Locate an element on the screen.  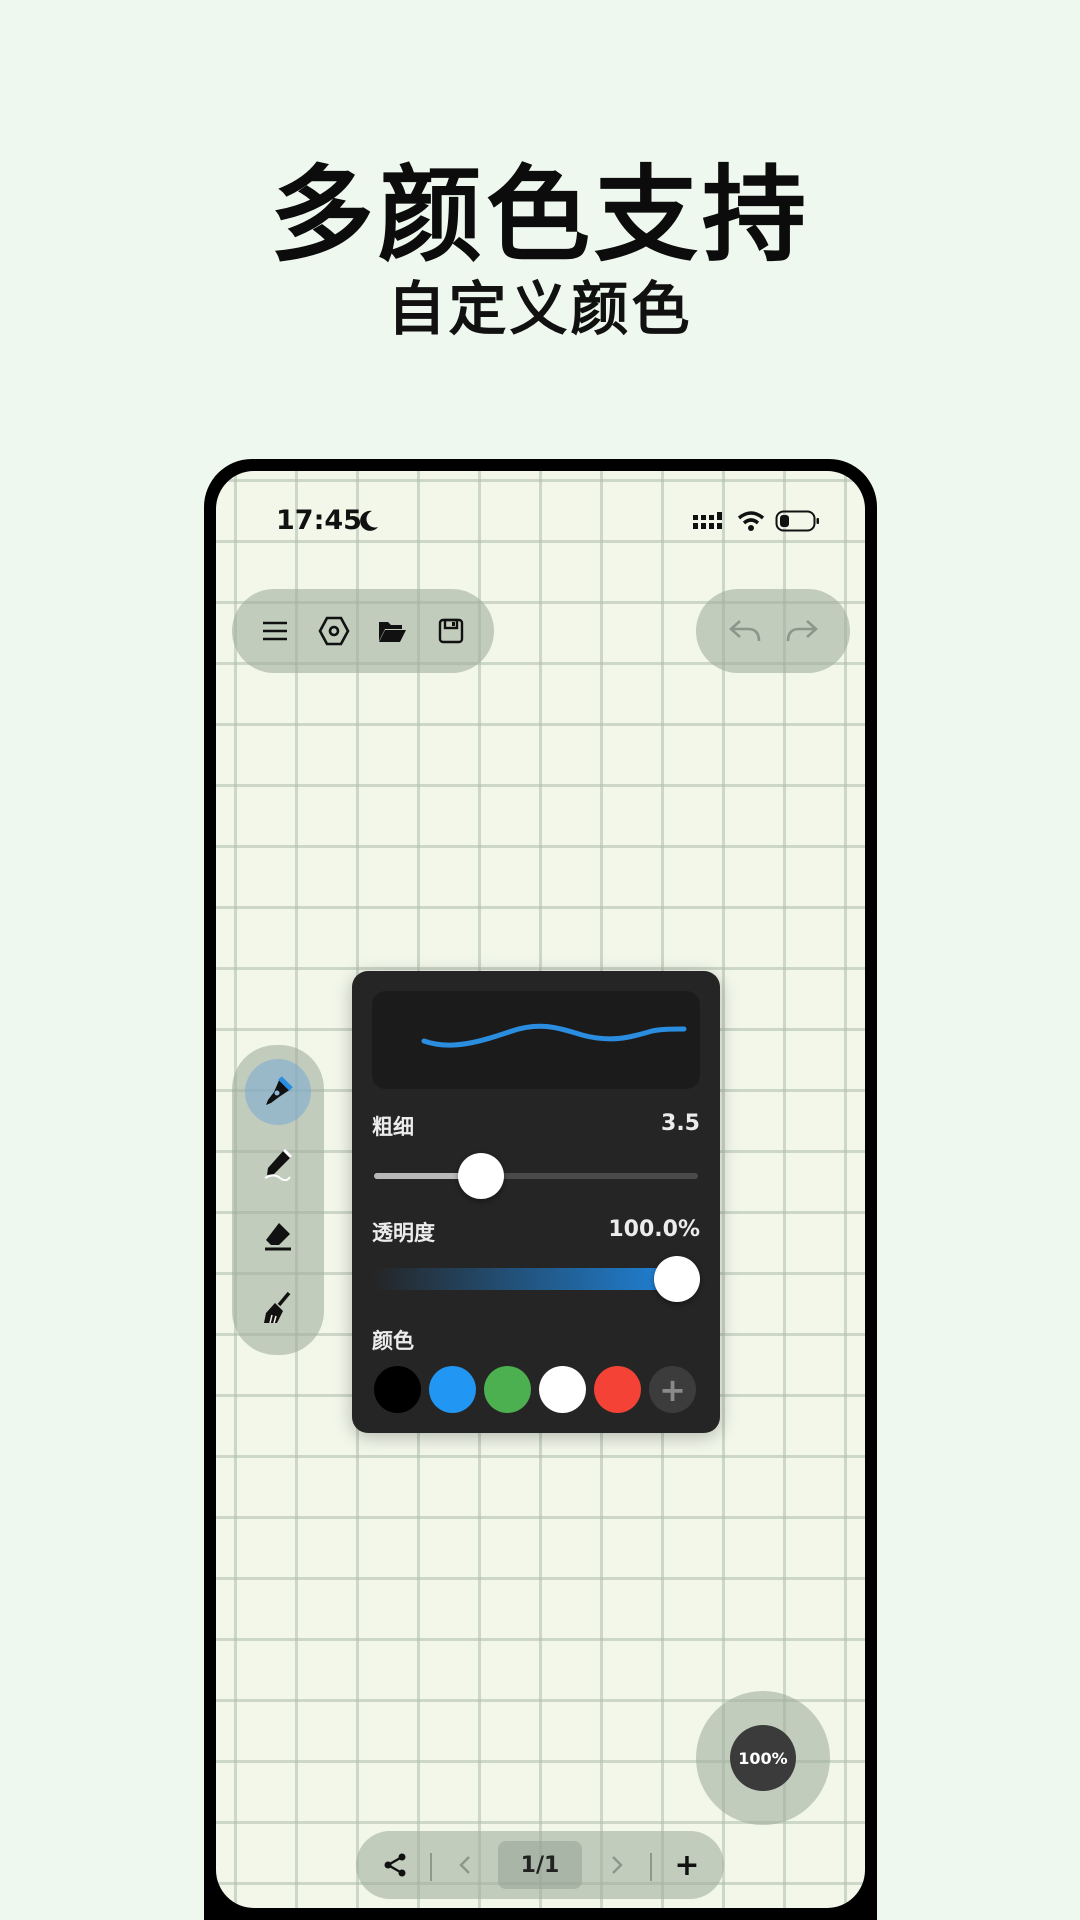
share-icon is located at coordinates (395, 1865).